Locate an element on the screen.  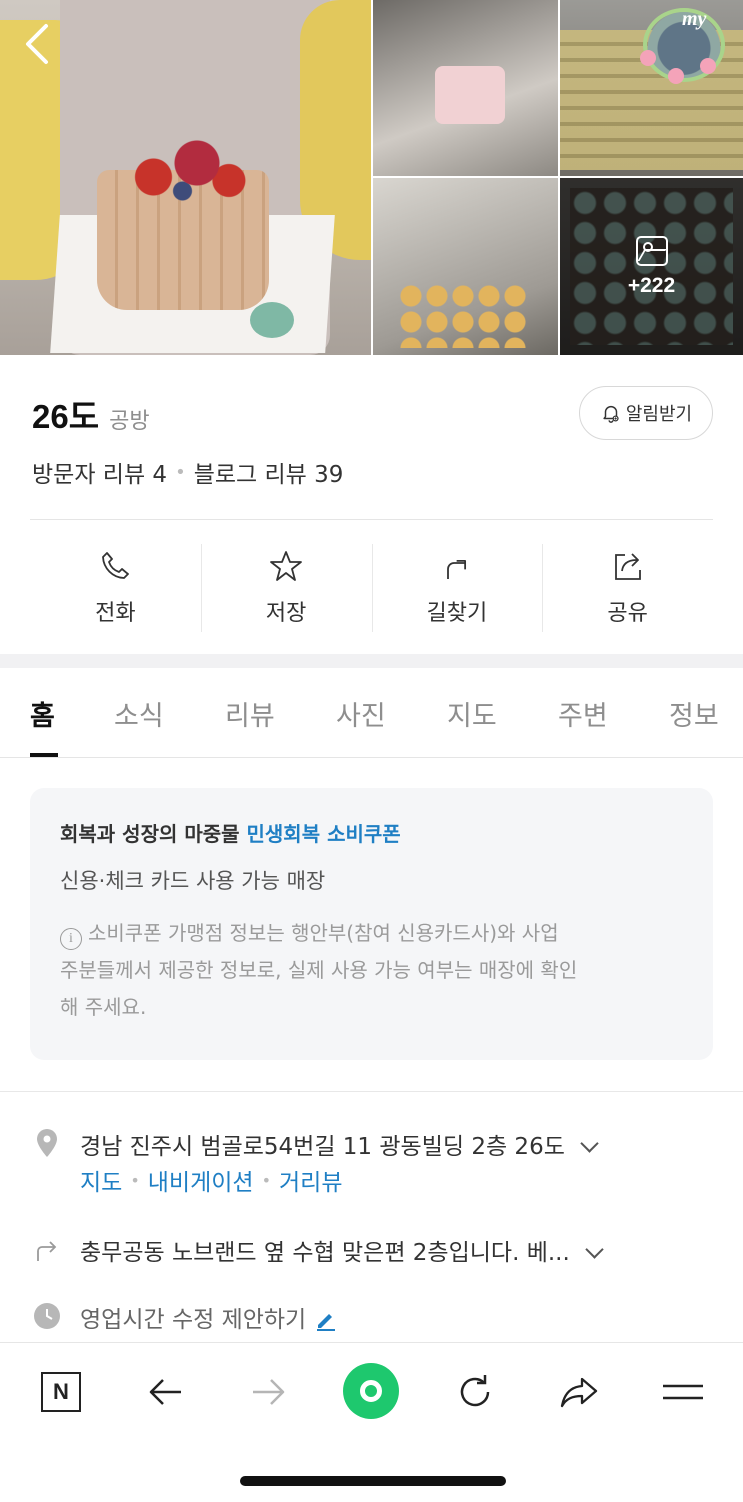
address-row: 경남 진주시 범골로54번길 11 광동빌딩 2층 26도 is located at coordinates (315, 1144).